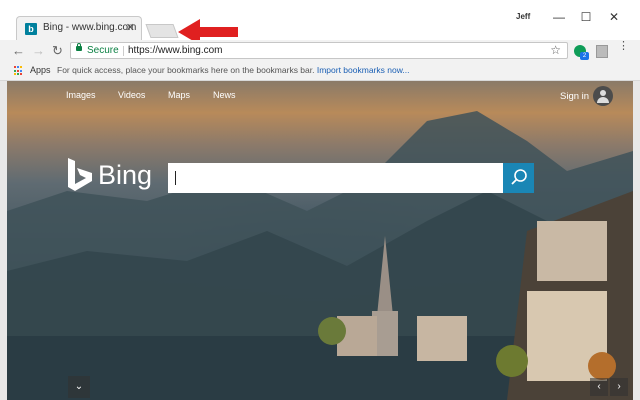  Describe the element at coordinates (40, 70) in the screenshot. I see `apps-link: Apps` at that location.